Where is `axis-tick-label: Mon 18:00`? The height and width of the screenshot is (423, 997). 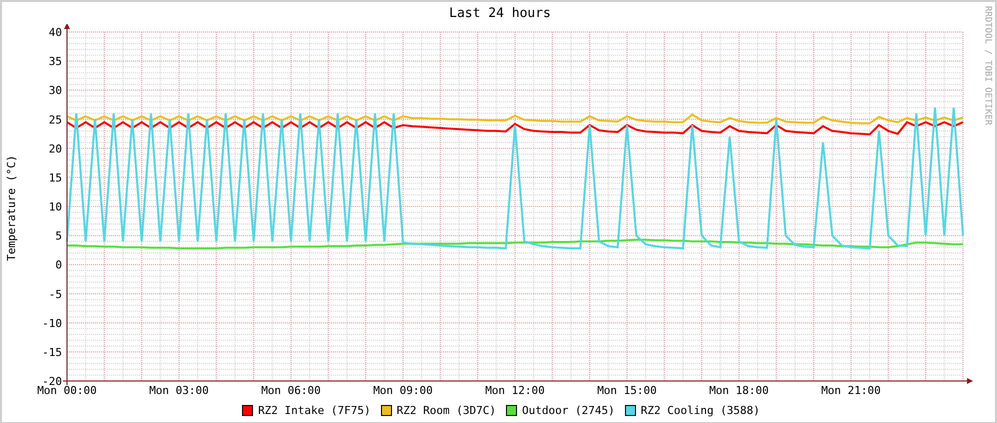
axis-tick-label: Mon 18:00 is located at coordinates (739, 390).